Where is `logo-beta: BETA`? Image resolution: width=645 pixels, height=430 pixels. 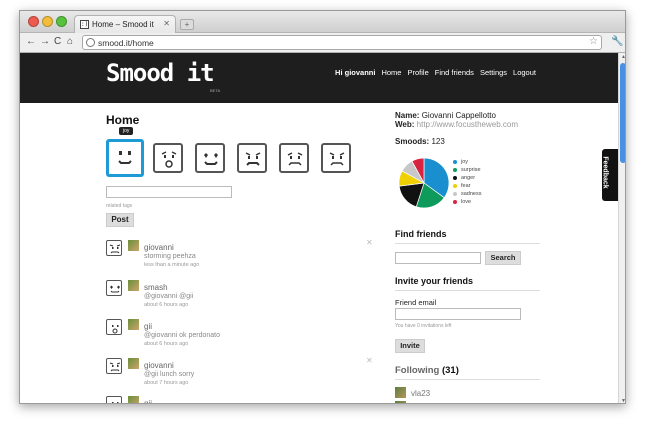
logo-beta: BETA is located at coordinates (215, 90).